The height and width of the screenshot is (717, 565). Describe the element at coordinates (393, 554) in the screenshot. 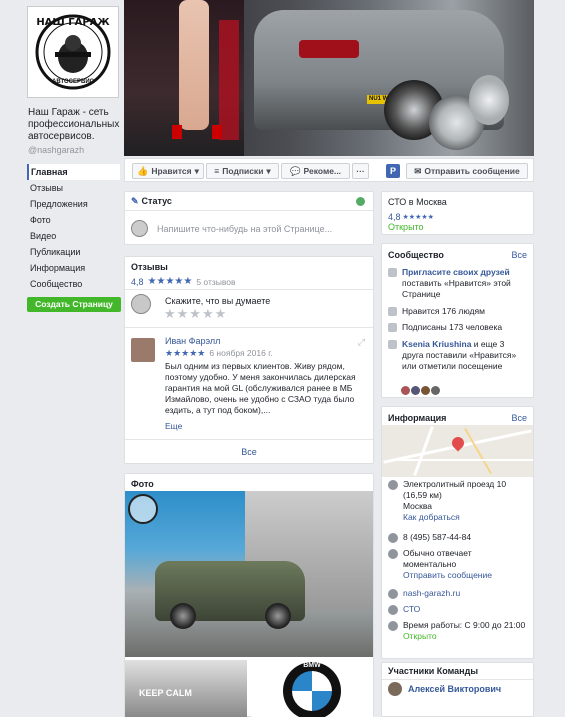

I see `messenger-icon` at that location.